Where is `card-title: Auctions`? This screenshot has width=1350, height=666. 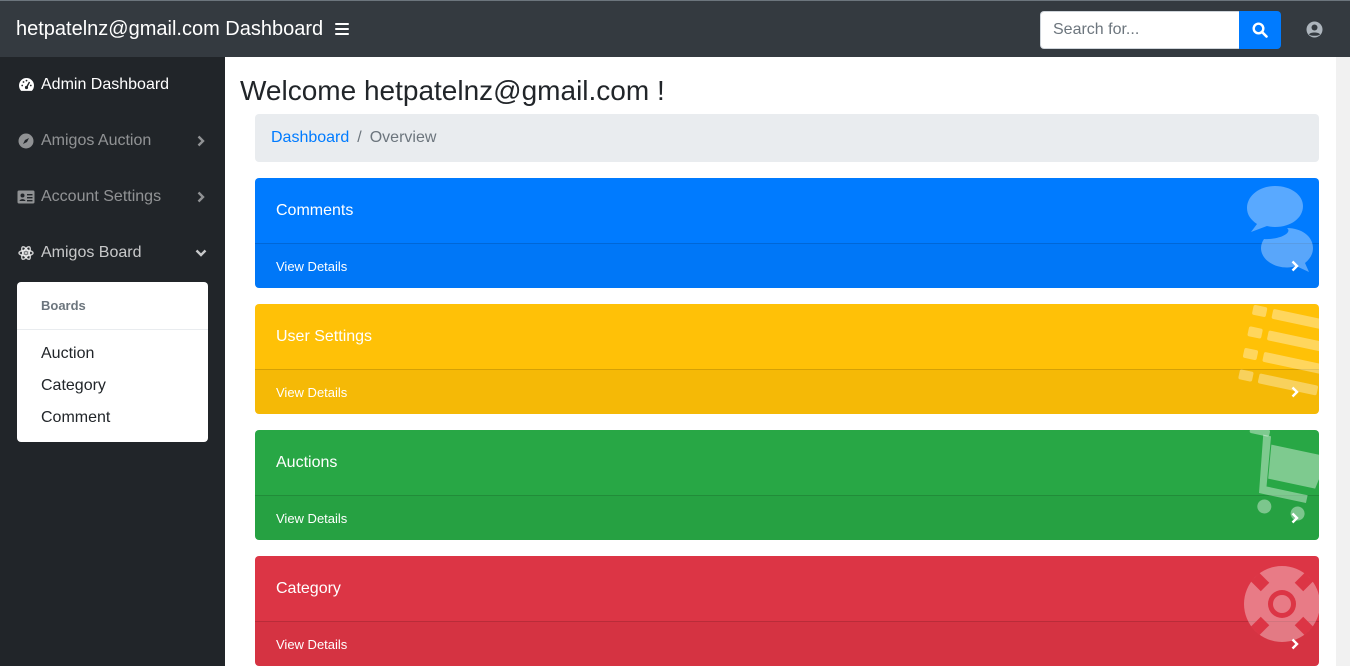
card-title: Auctions is located at coordinates (307, 462).